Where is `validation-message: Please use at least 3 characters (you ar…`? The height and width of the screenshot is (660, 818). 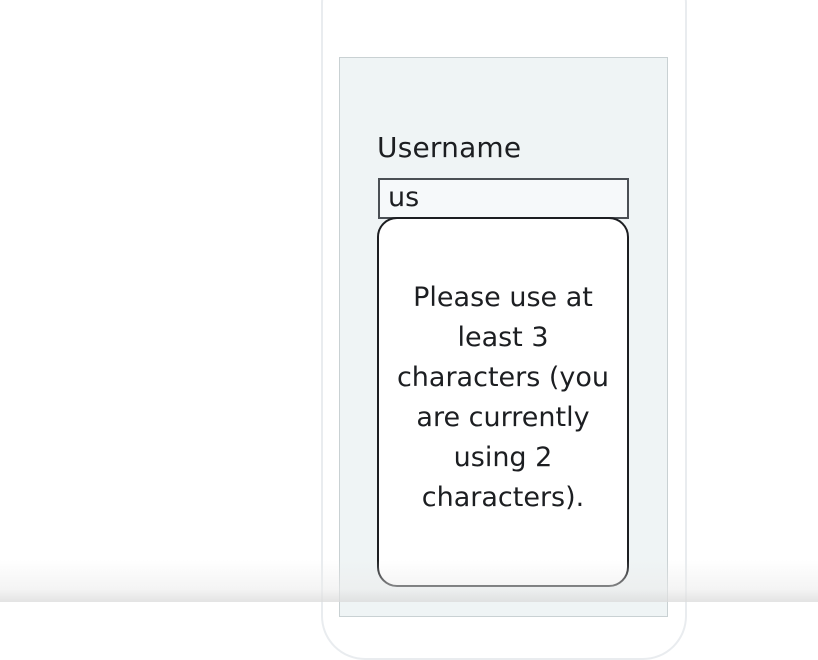 validation-message: Please use at least 3 characters (you ar… is located at coordinates (503, 397).